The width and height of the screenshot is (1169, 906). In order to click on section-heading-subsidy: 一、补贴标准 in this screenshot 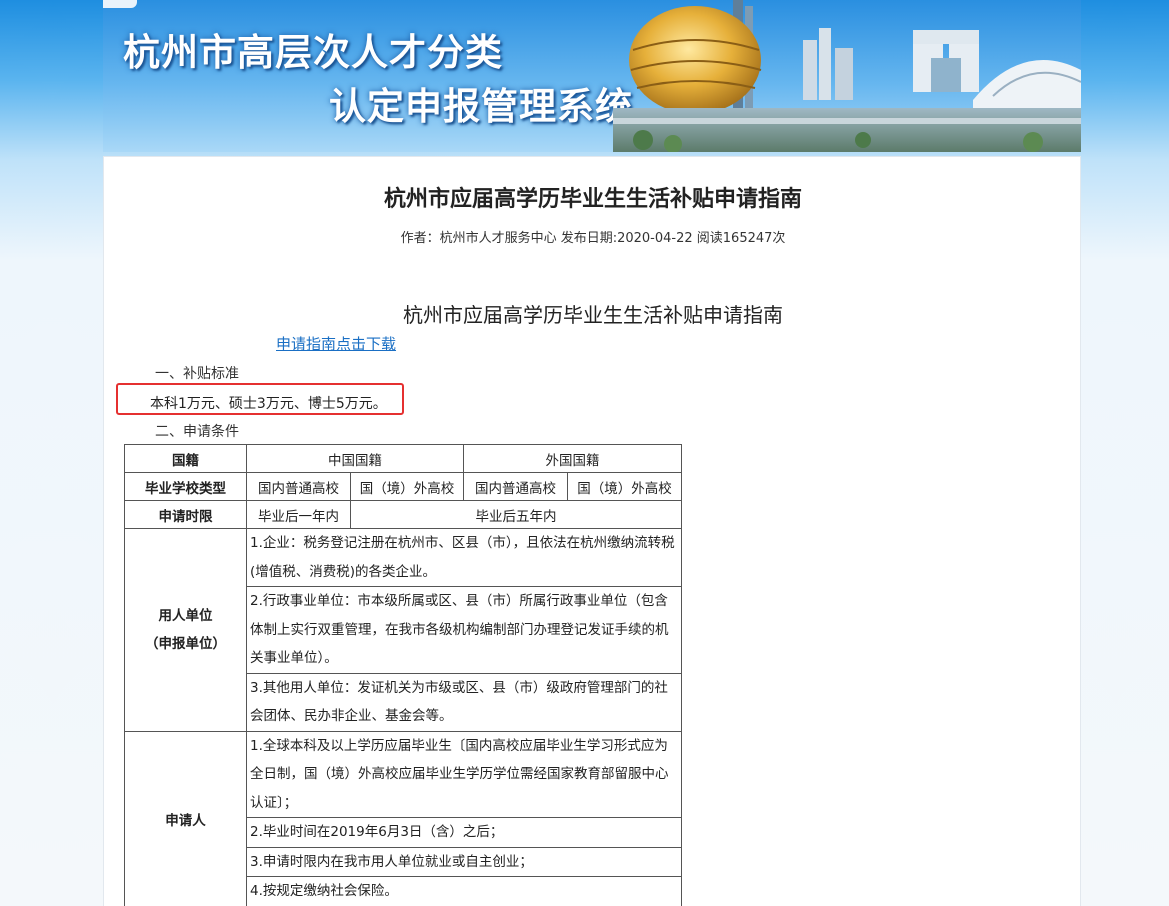, I will do `click(197, 374)`.